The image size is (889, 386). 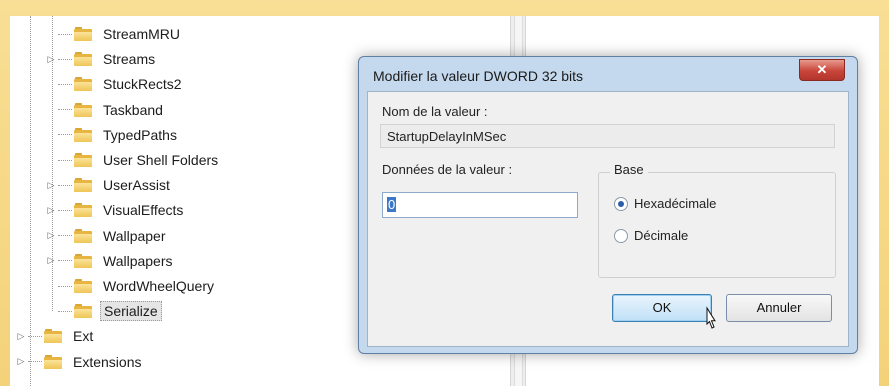 I want to click on value-data-input: 0, so click(x=480, y=205).